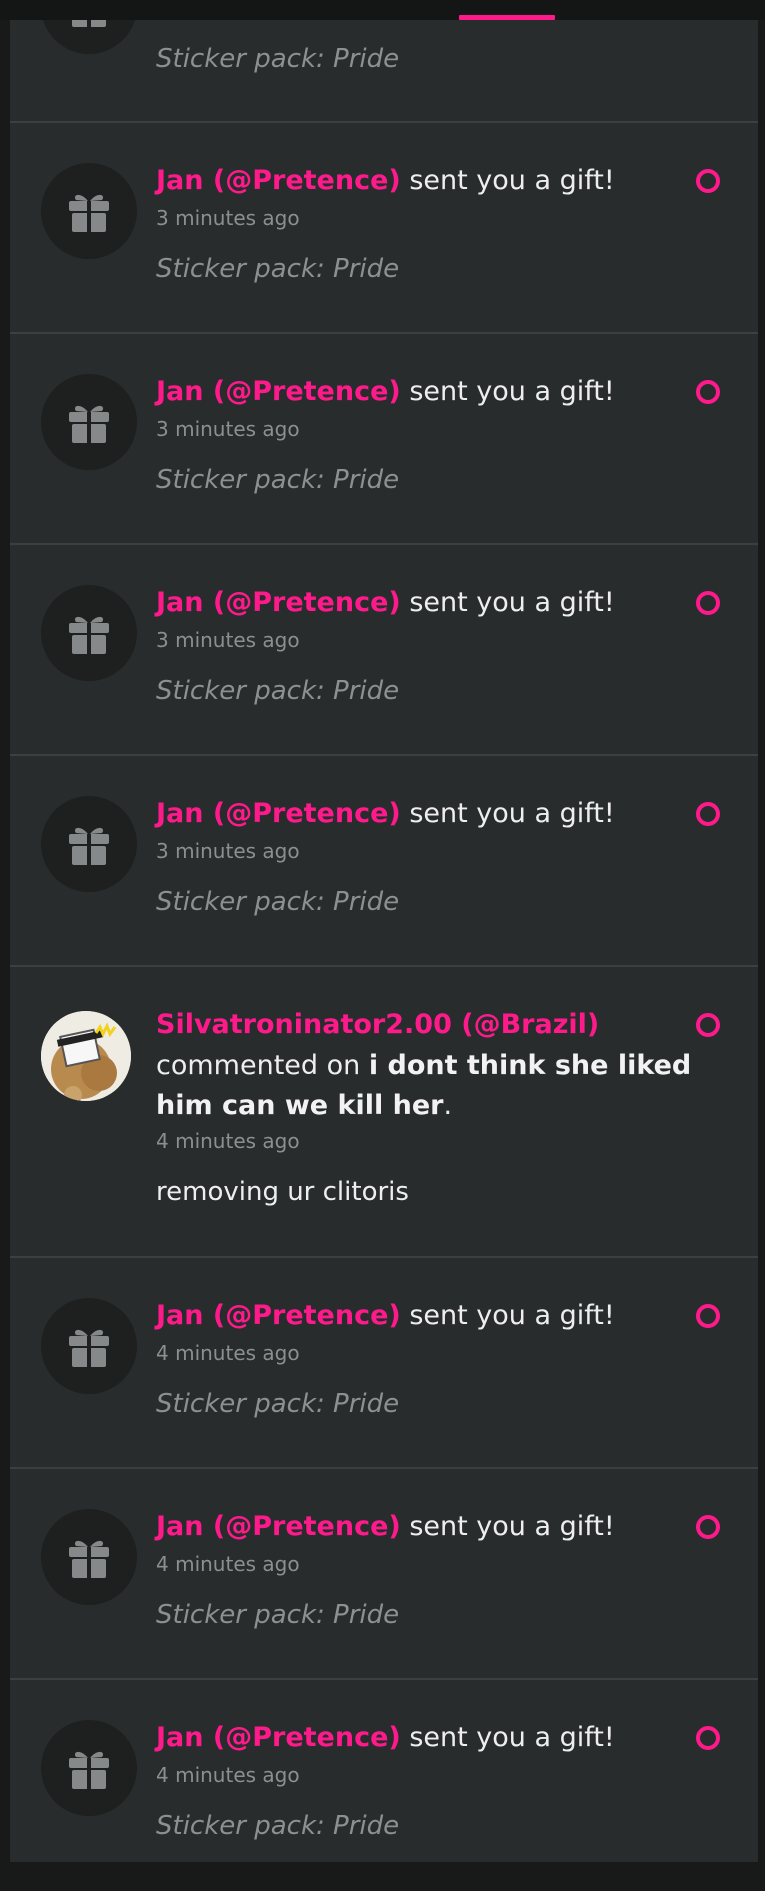  I want to click on avatar, so click(86, 1056).